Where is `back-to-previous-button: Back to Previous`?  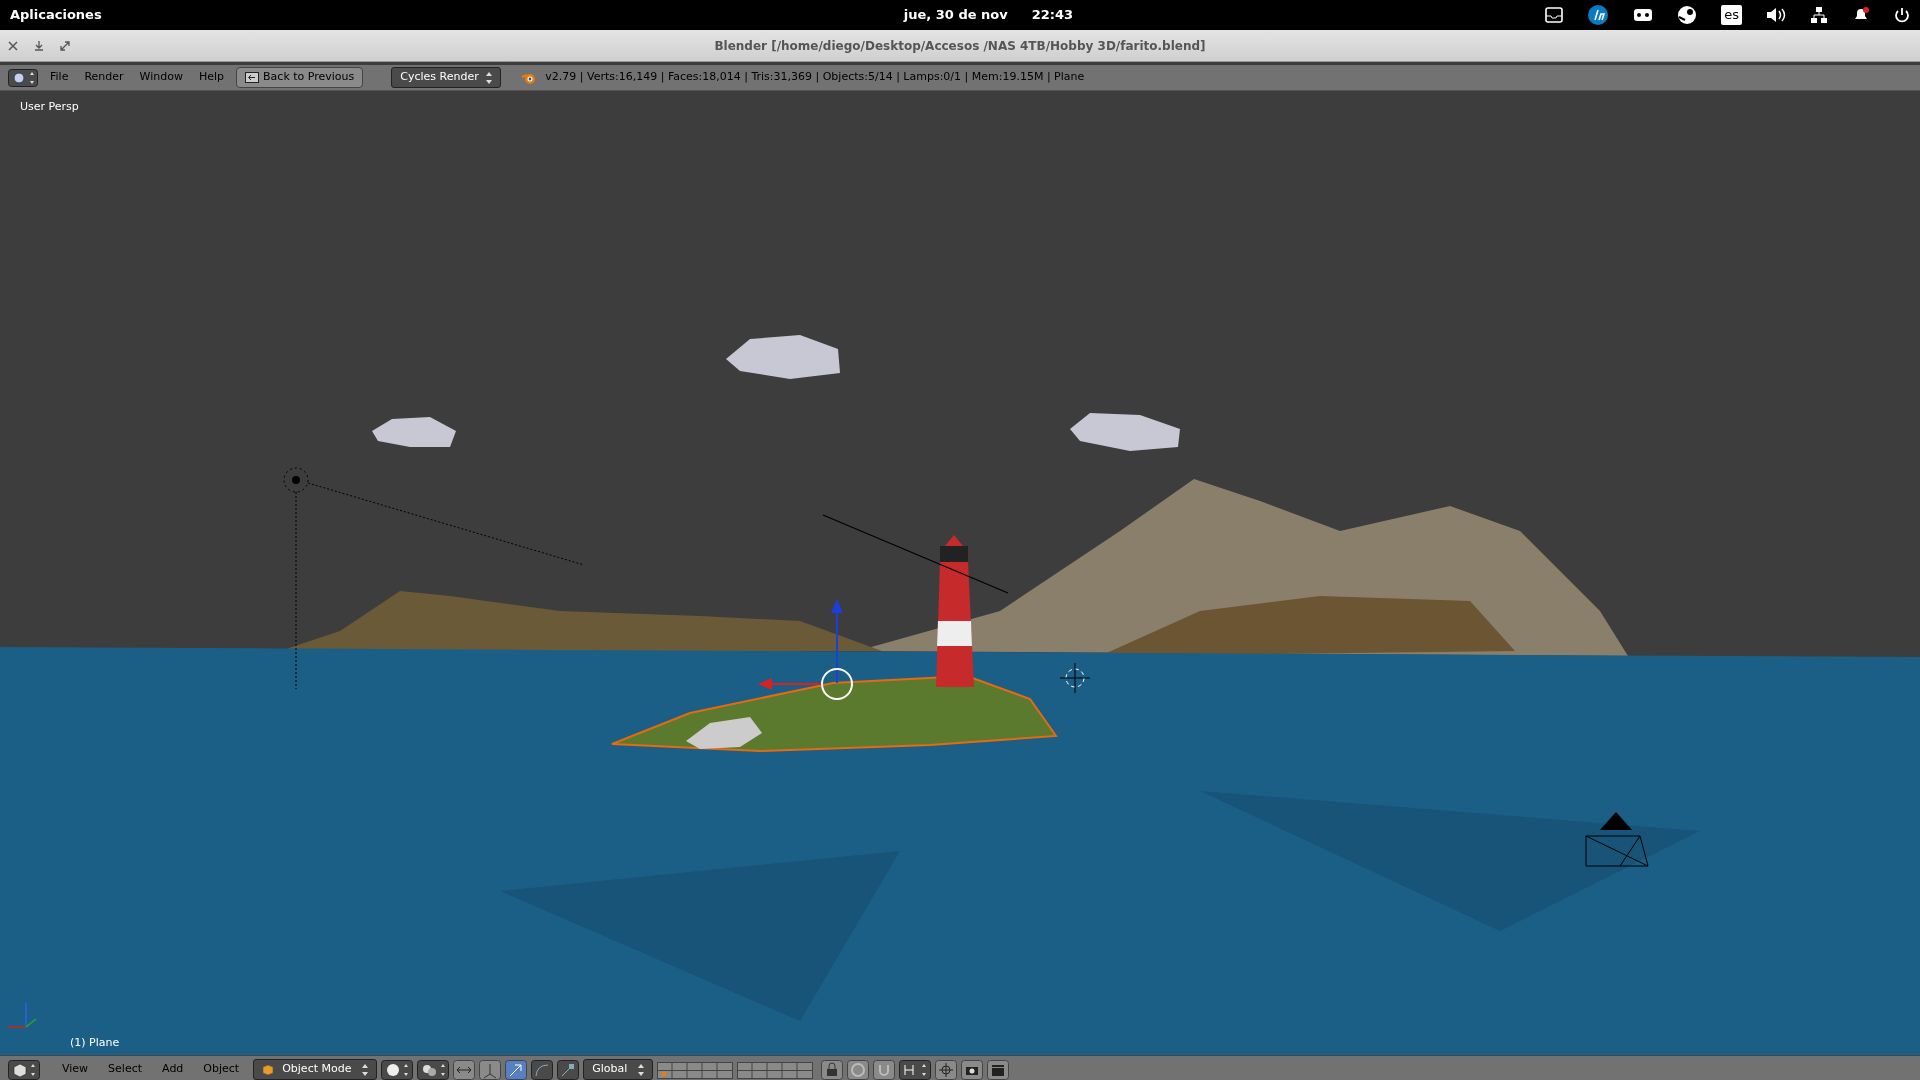
back-to-previous-button: Back to Previous is located at coordinates (300, 77).